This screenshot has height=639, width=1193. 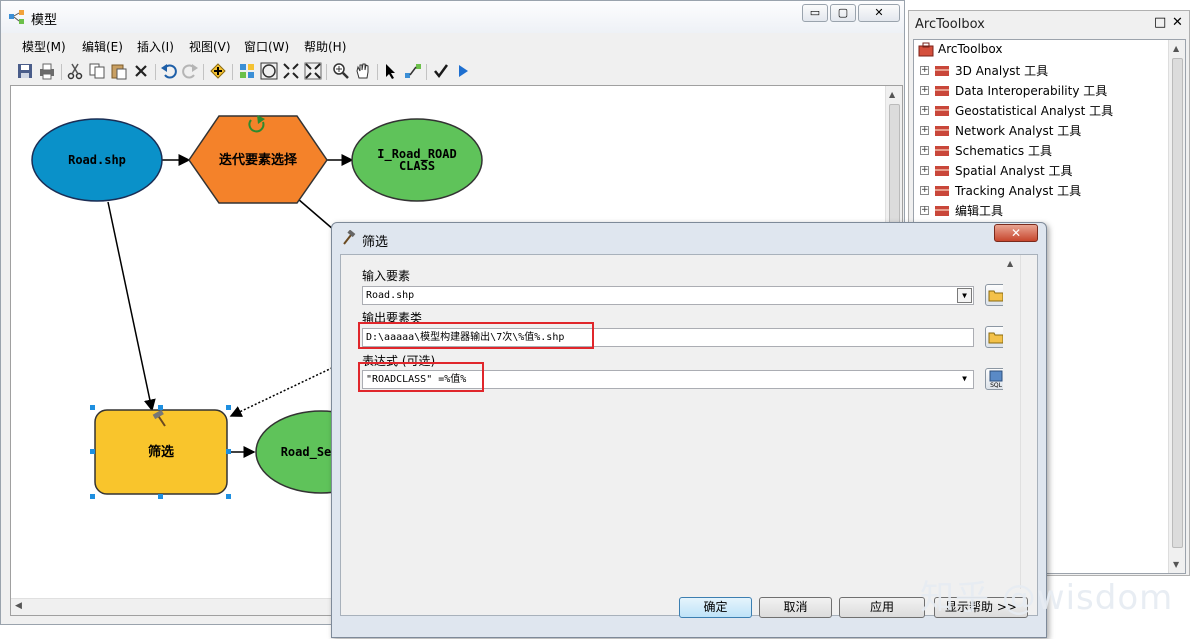 What do you see at coordinates (190, 71) in the screenshot?
I see `redo-icon` at bounding box center [190, 71].